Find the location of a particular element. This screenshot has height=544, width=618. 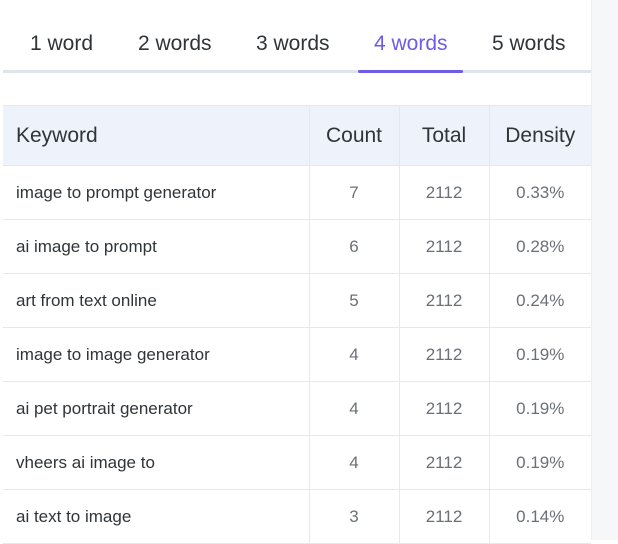

table-row: art from text online 5 2112 0.24% is located at coordinates (297, 300).